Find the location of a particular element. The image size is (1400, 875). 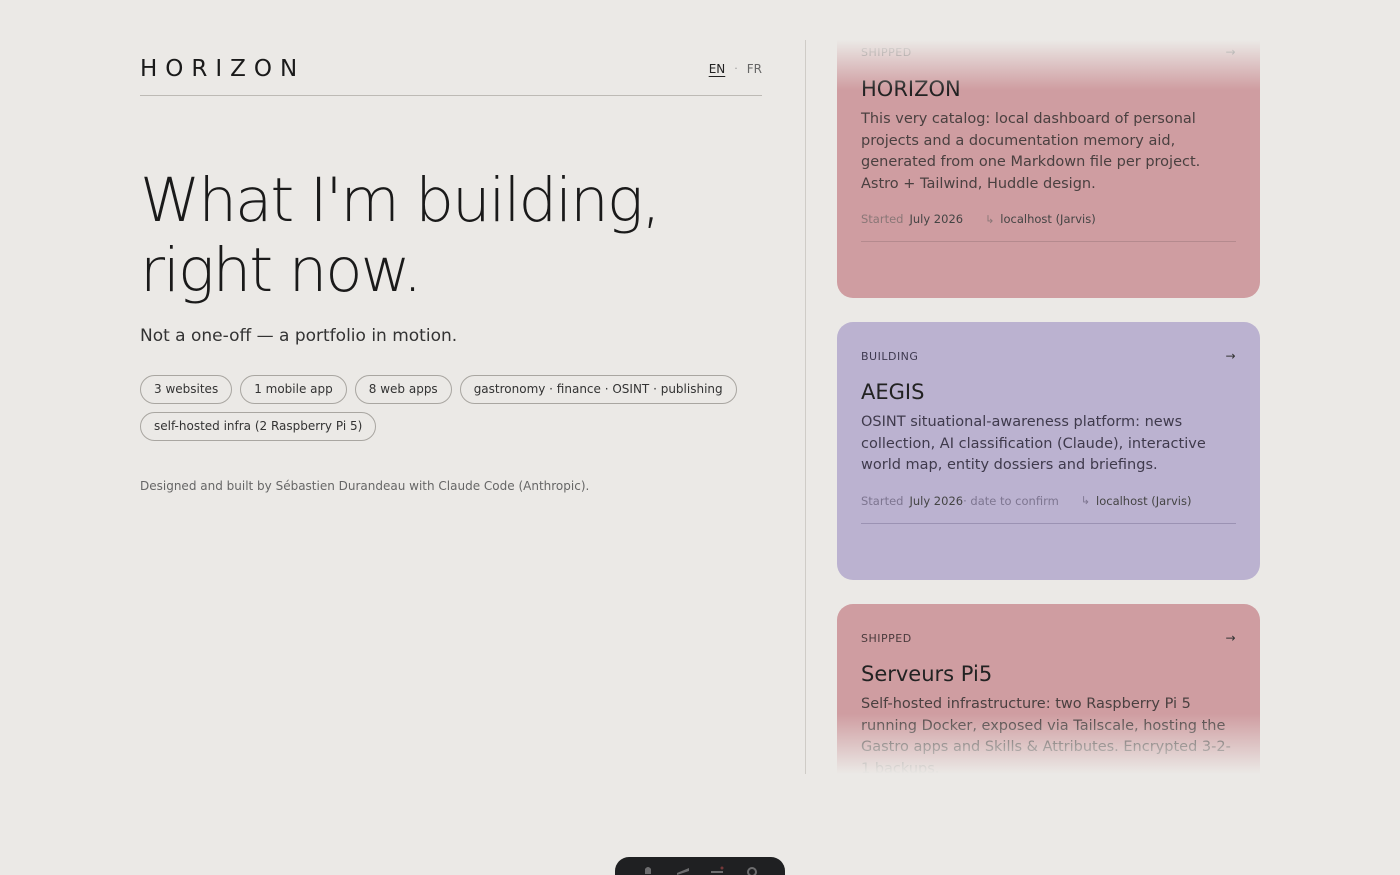

title-line-2: right now. is located at coordinates (281, 270).